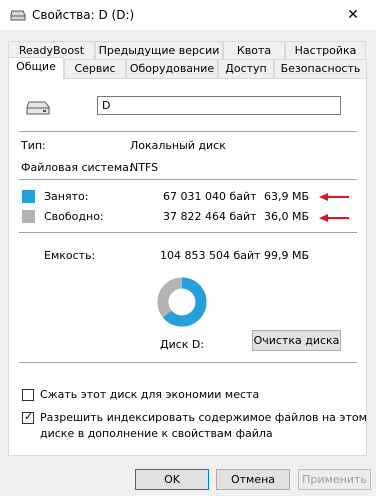 The height and width of the screenshot is (496, 376). Describe the element at coordinates (320, 68) in the screenshot. I see `tab-security: Безопасность` at that location.